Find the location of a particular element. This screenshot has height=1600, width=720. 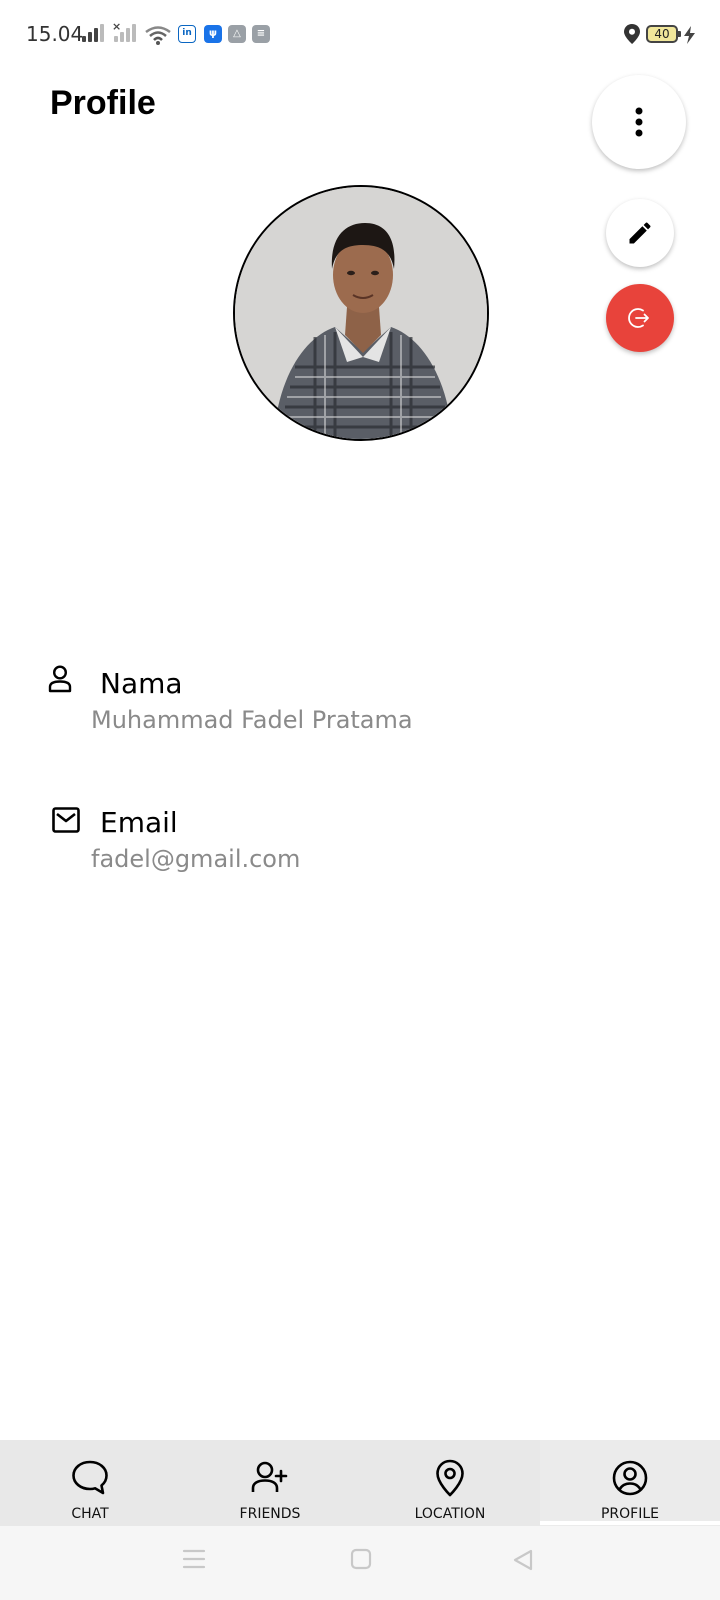

more-vert-icon is located at coordinates (639, 122).